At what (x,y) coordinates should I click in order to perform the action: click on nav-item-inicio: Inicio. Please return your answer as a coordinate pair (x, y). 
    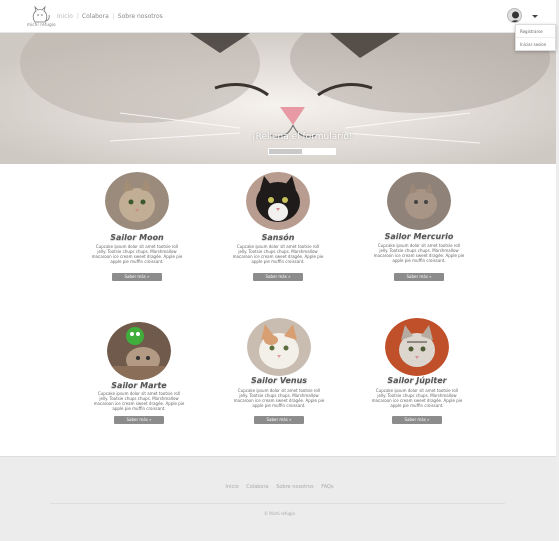
    Looking at the image, I should click on (65, 16).